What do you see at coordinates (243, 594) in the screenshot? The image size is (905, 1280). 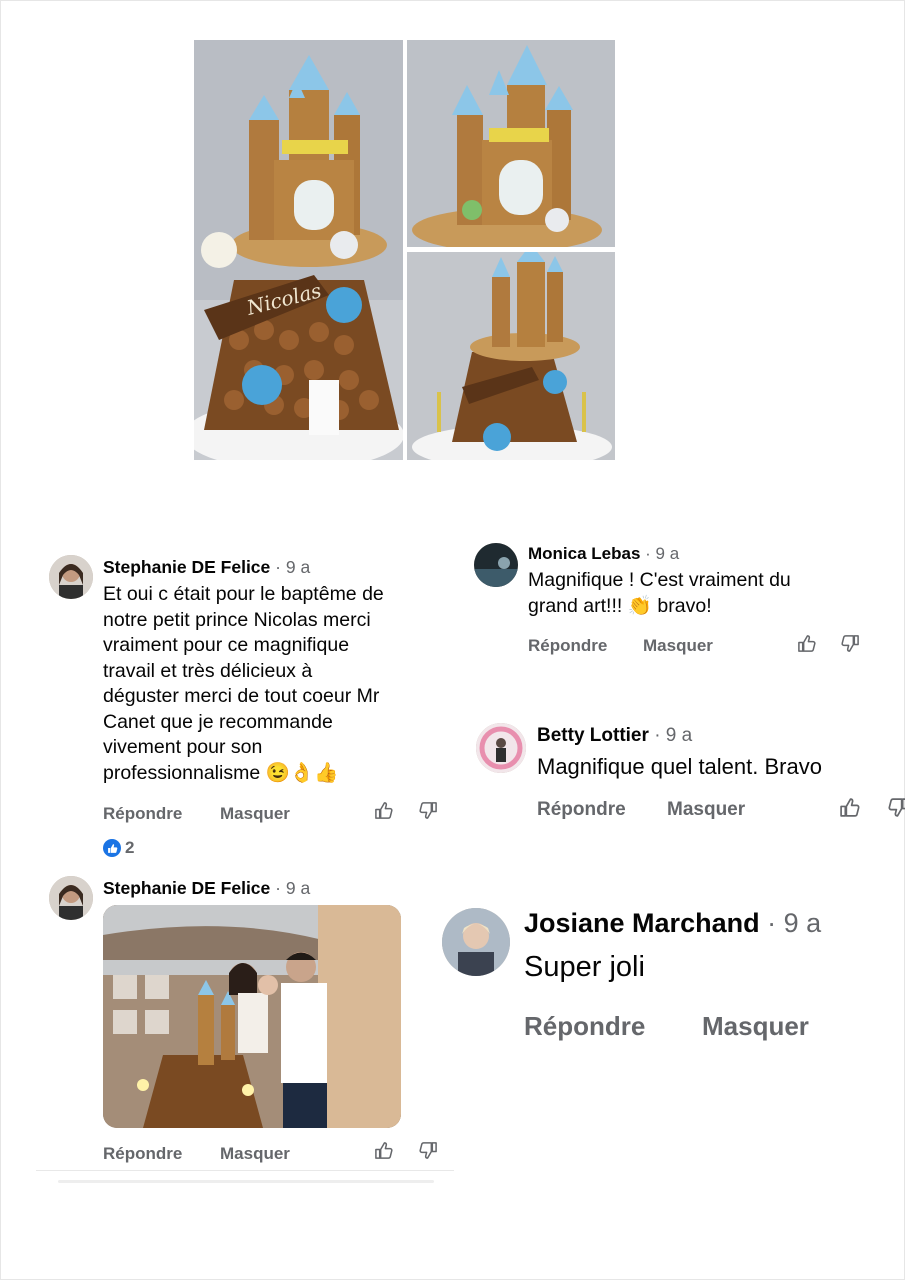 I see `comment-line: Et oui c était pour le baptême de` at bounding box center [243, 594].